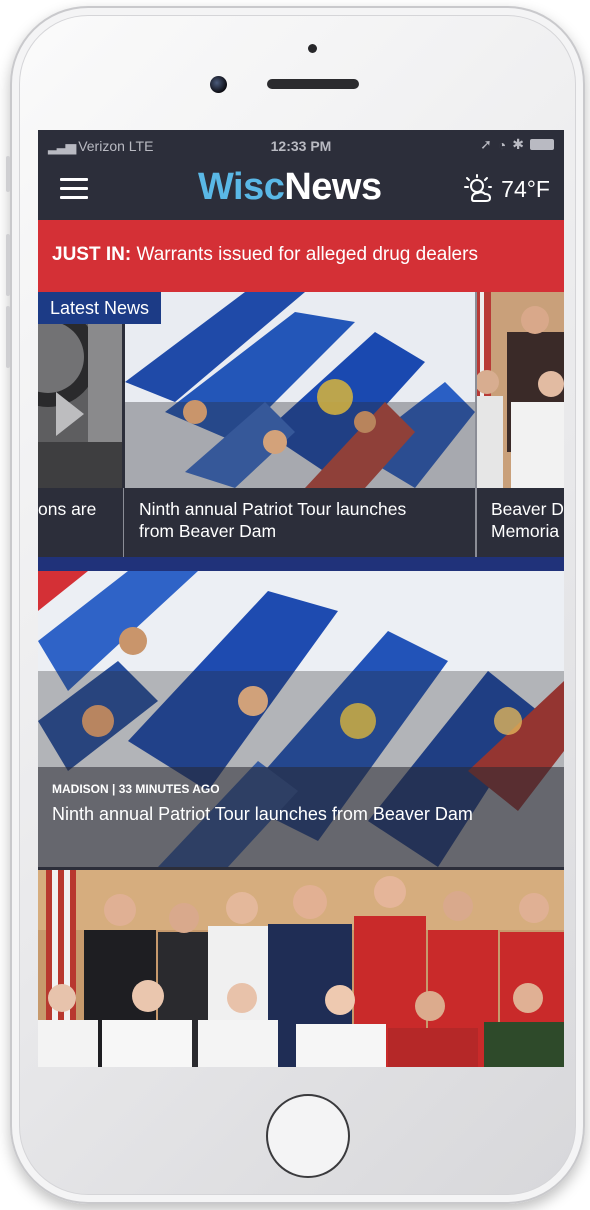 The image size is (590, 1210). Describe the element at coordinates (527, 520) in the screenshot. I see `news-card-caption: Beaver D Memoria` at that location.